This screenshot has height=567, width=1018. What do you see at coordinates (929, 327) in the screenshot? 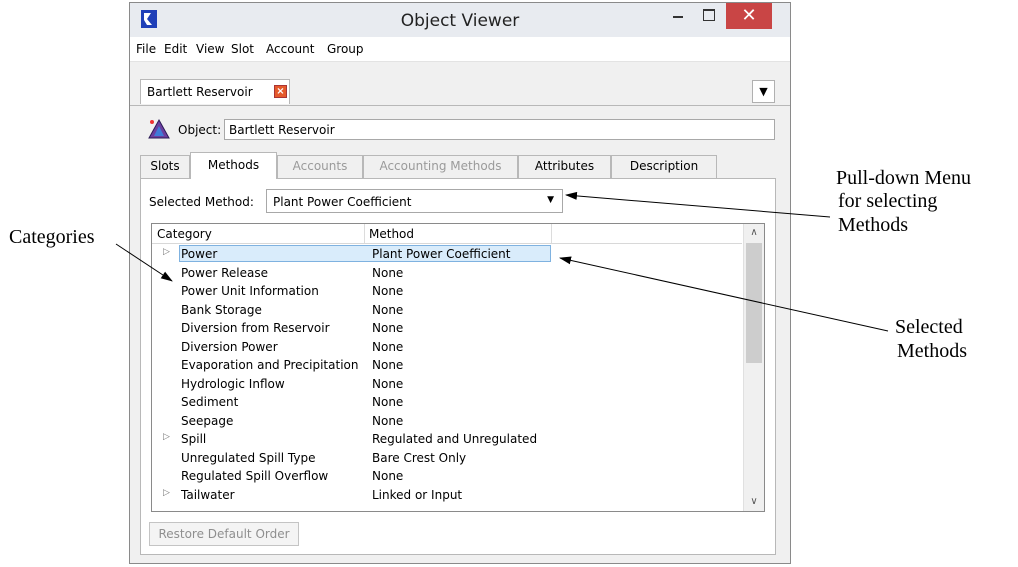
I see `annotation-selected-line1: Selected` at bounding box center [929, 327].